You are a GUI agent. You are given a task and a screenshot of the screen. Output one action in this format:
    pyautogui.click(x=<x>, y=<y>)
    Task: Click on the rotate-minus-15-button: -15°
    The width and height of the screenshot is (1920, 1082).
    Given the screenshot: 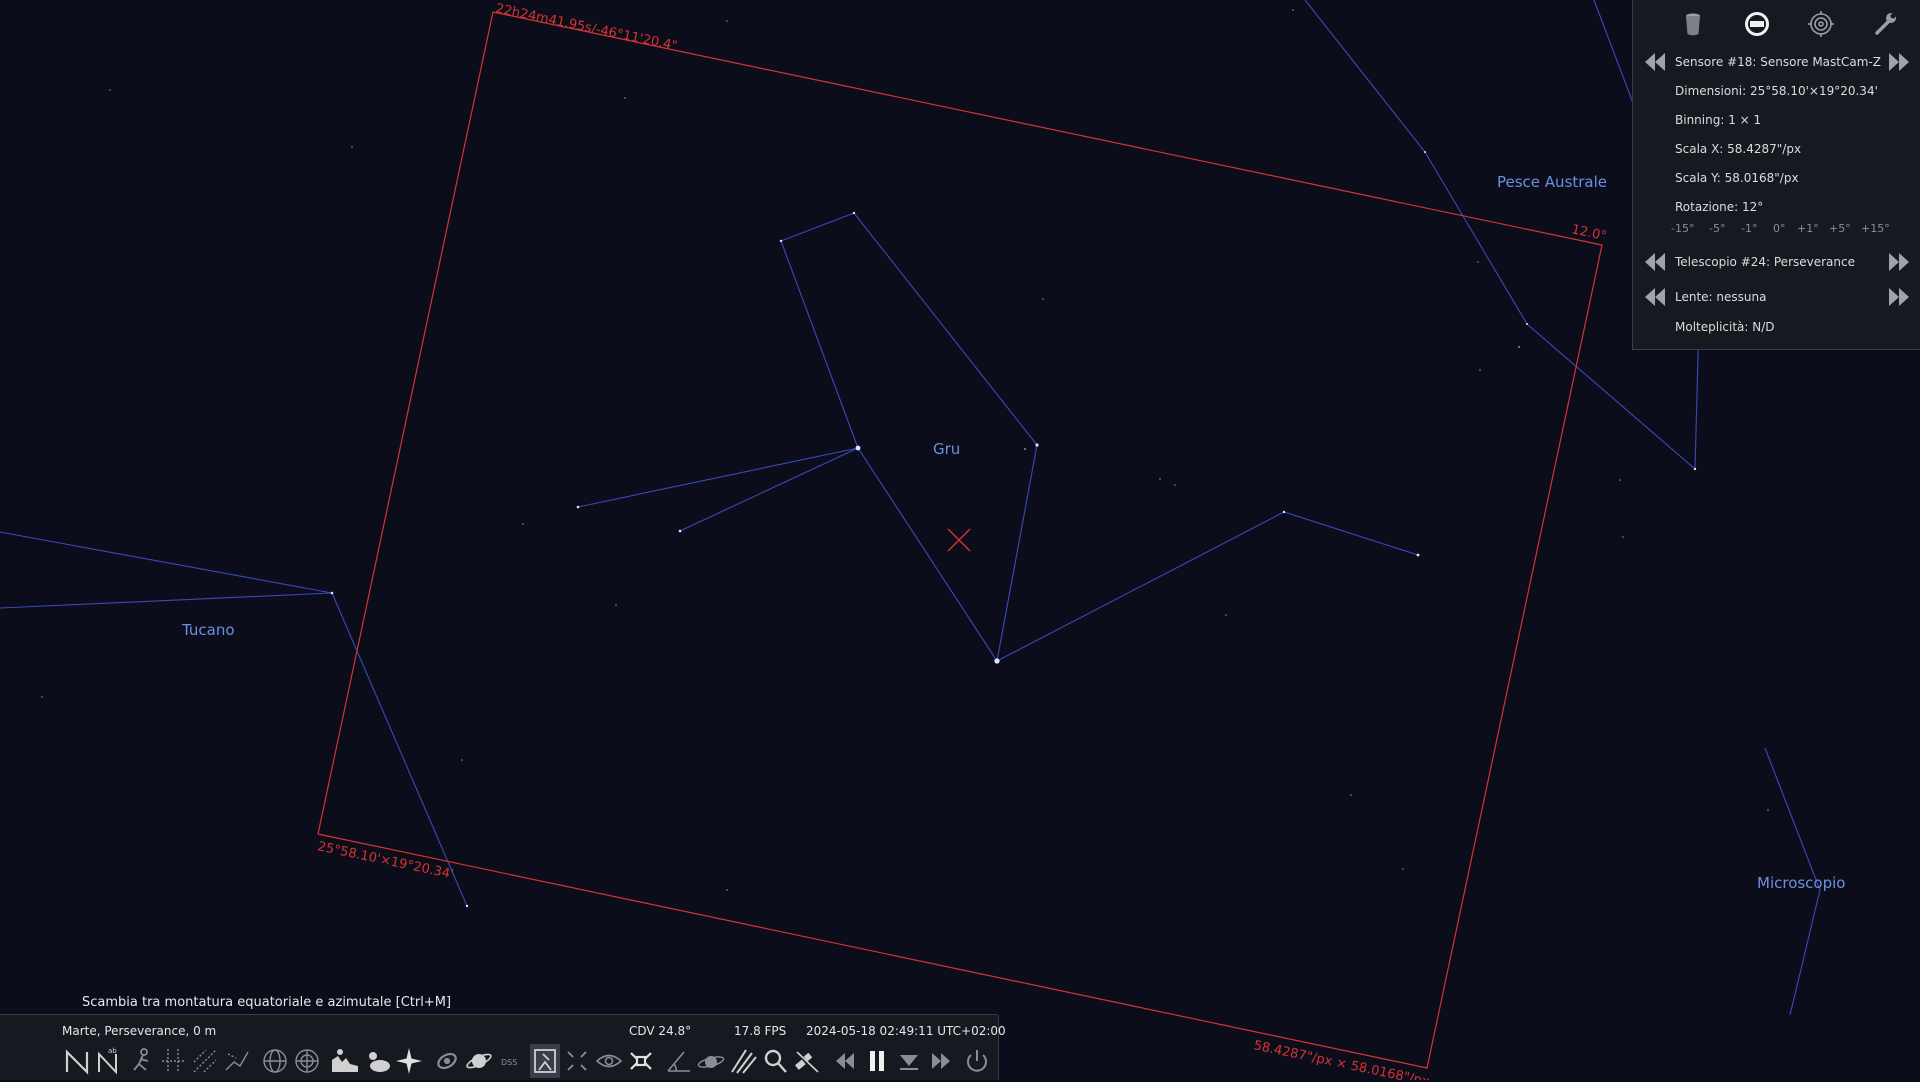 What is the action you would take?
    pyautogui.click(x=1682, y=228)
    